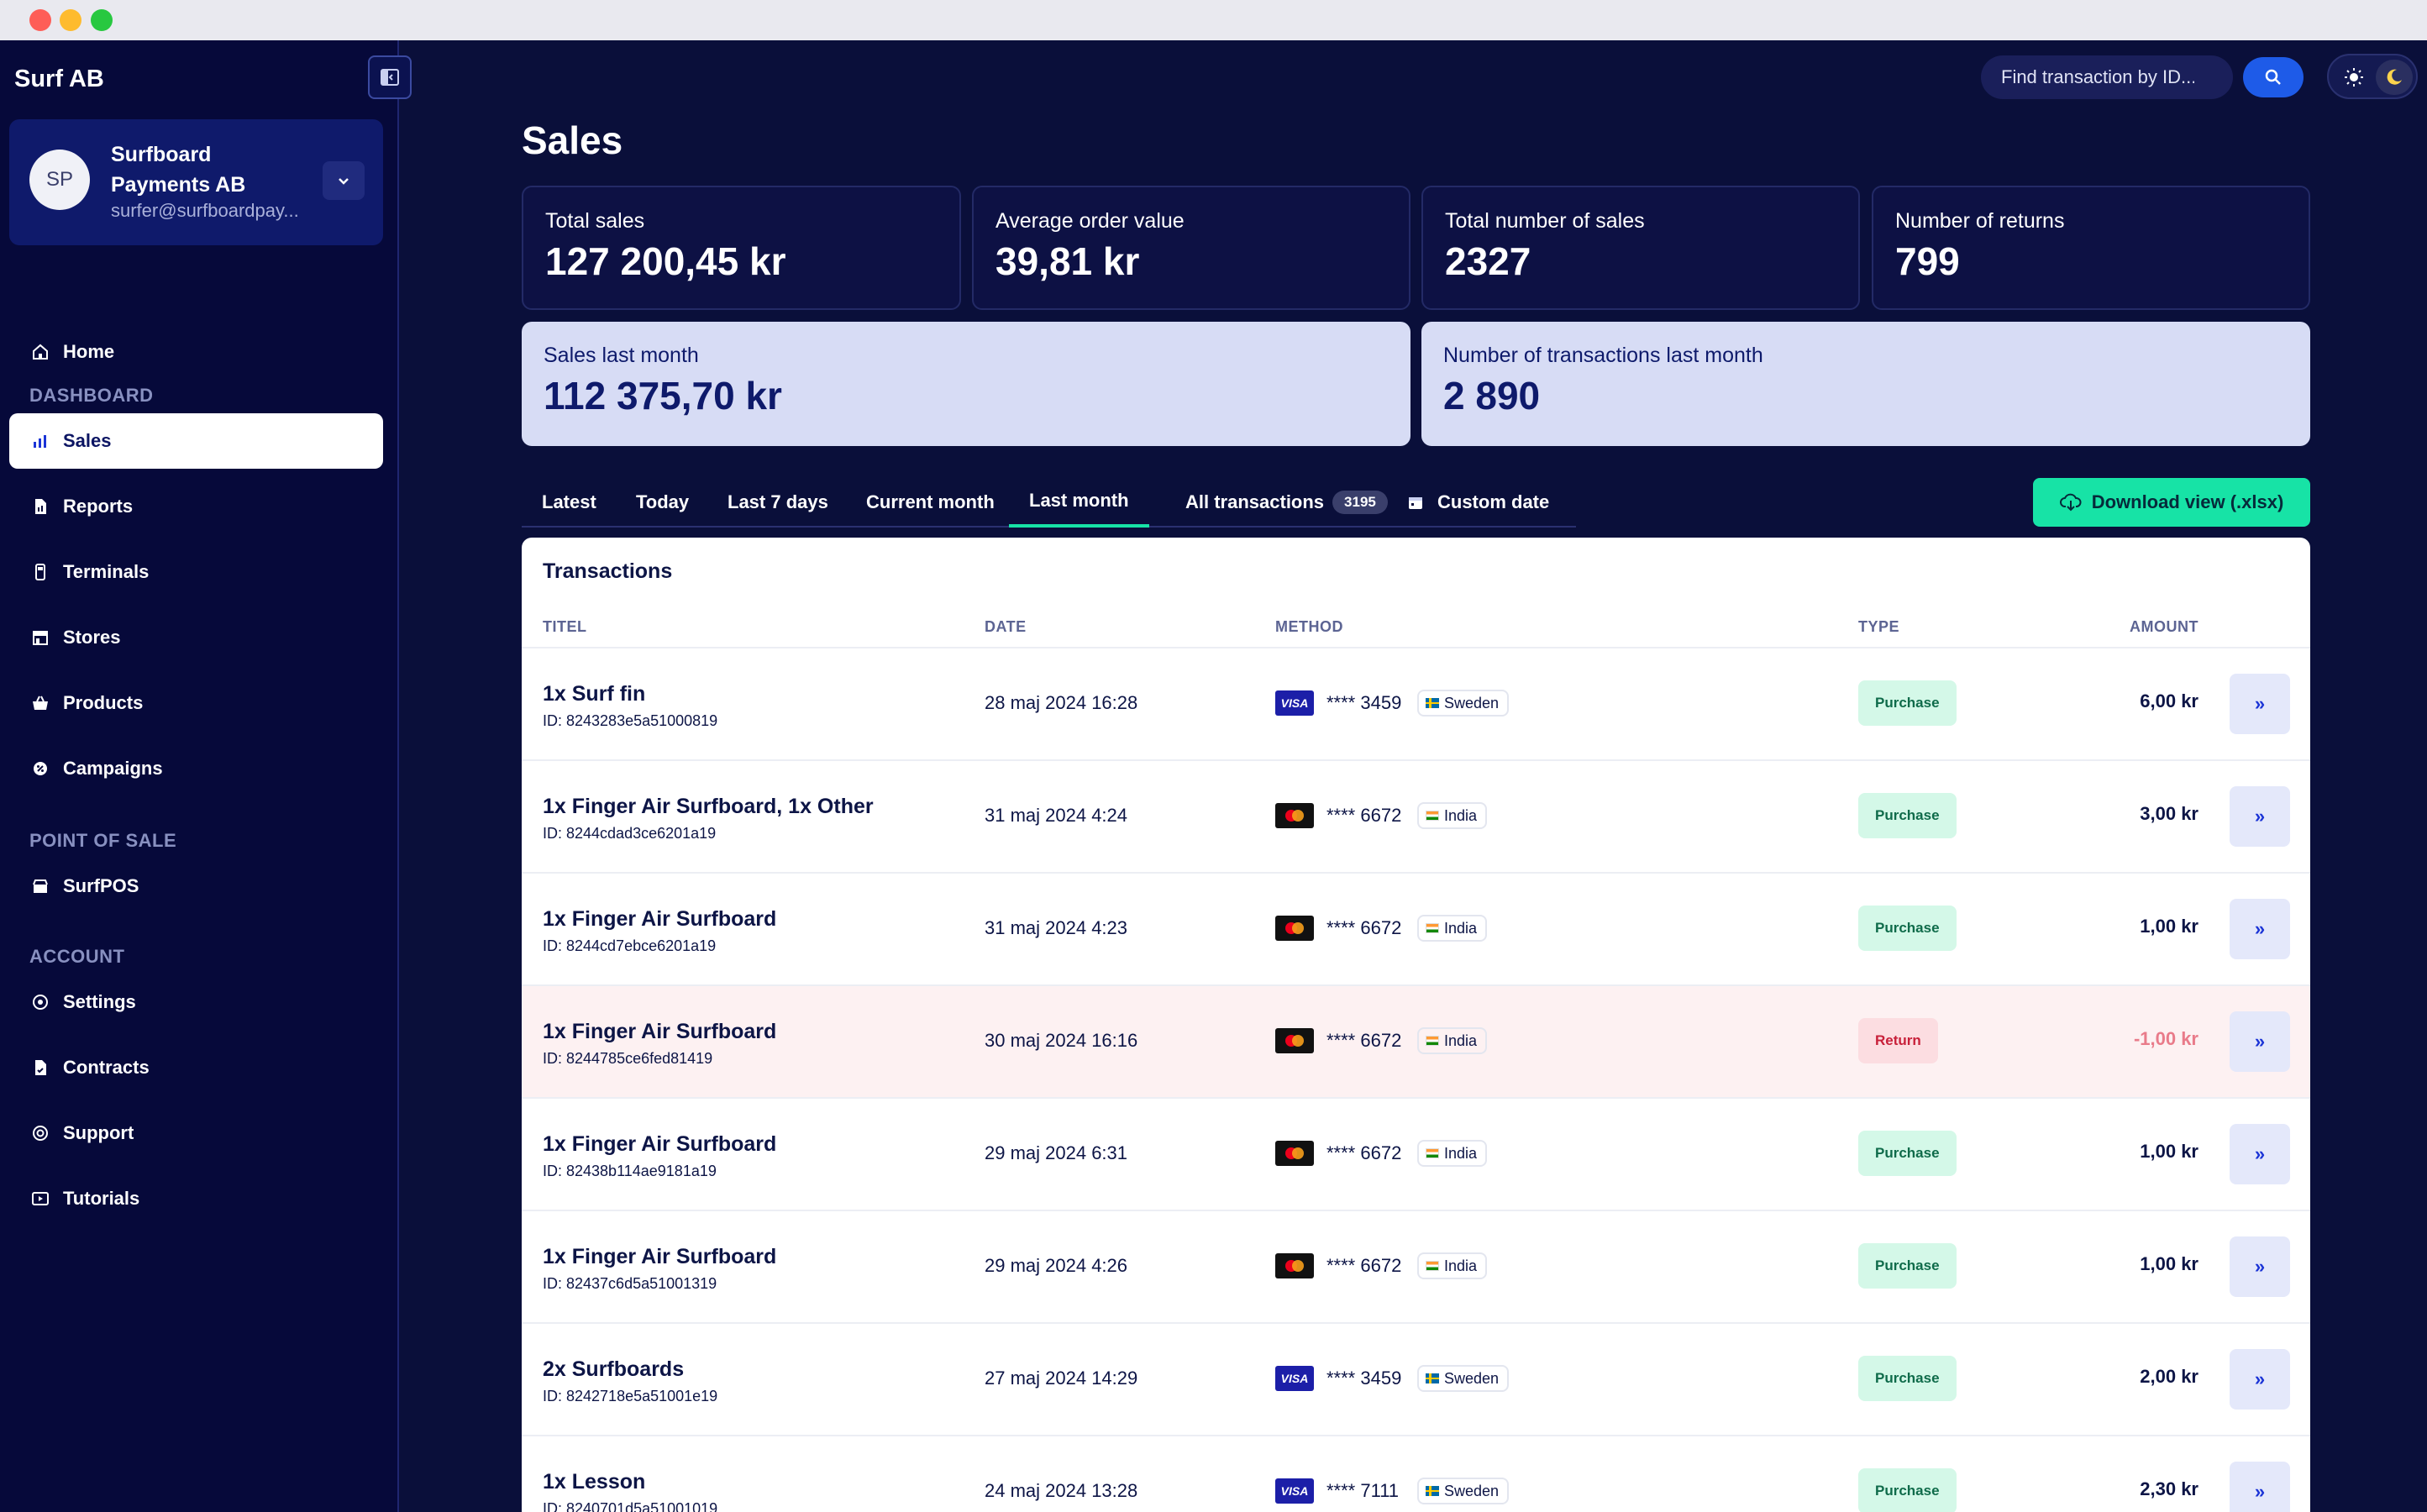 Image resolution: width=2427 pixels, height=1512 pixels. What do you see at coordinates (778, 502) in the screenshot?
I see `tab-last-7-days: Last 7 days` at bounding box center [778, 502].